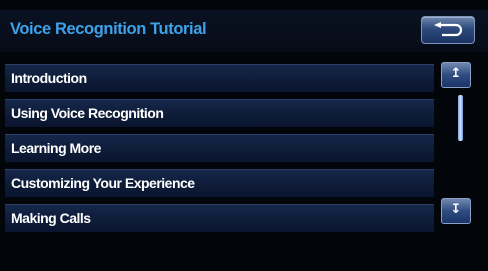  What do you see at coordinates (460, 118) in the screenshot?
I see `scrollbar-thumb` at bounding box center [460, 118].